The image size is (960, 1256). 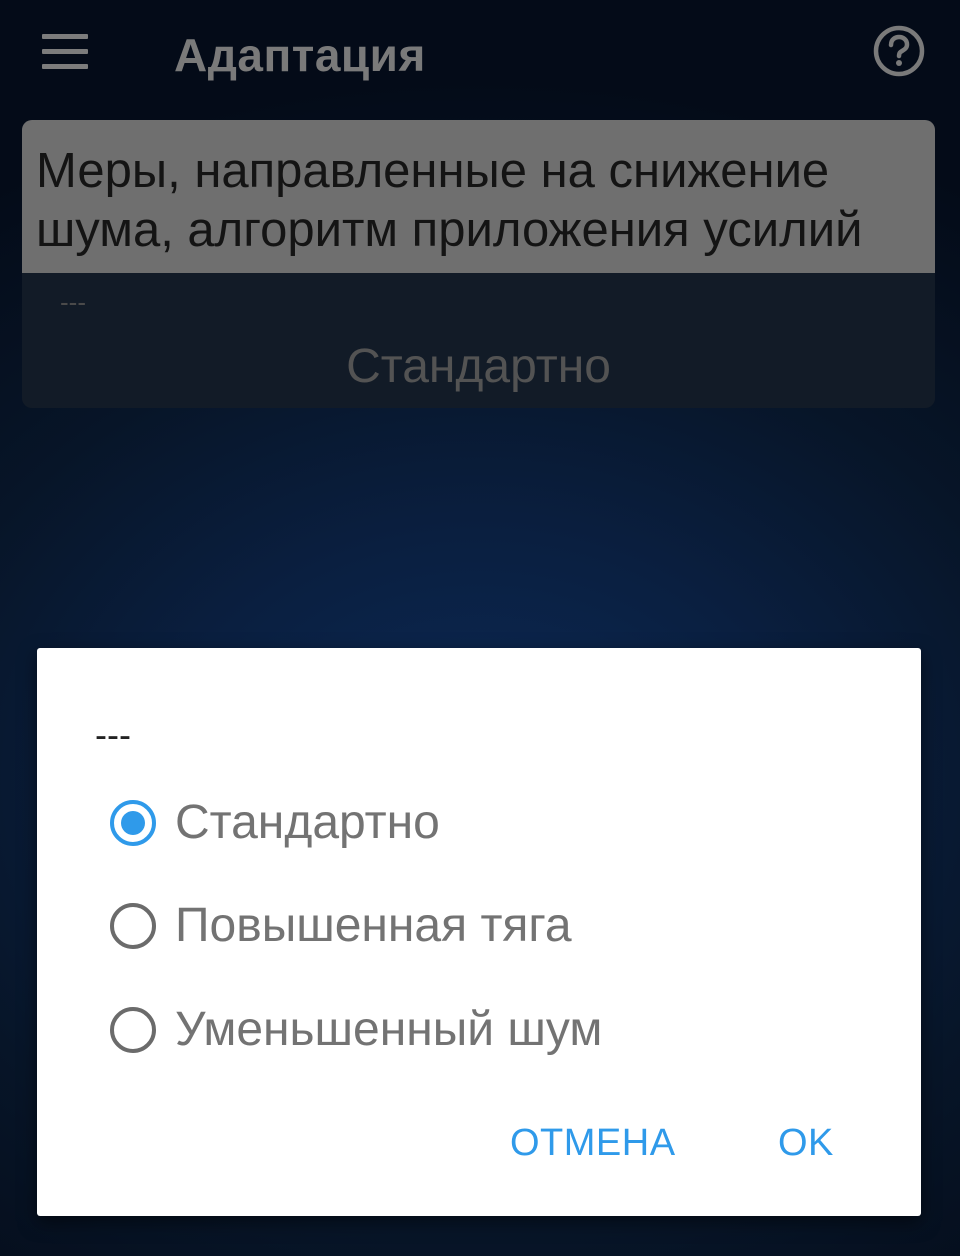 I want to click on radio-option-label: Стандартно, so click(x=307, y=822).